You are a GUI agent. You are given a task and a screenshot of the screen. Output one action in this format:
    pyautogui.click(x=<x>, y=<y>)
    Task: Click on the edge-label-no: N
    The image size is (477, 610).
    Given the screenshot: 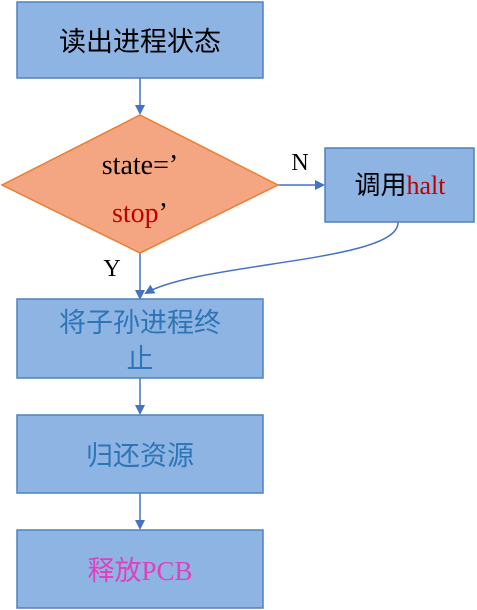 What is the action you would take?
    pyautogui.click(x=299, y=163)
    